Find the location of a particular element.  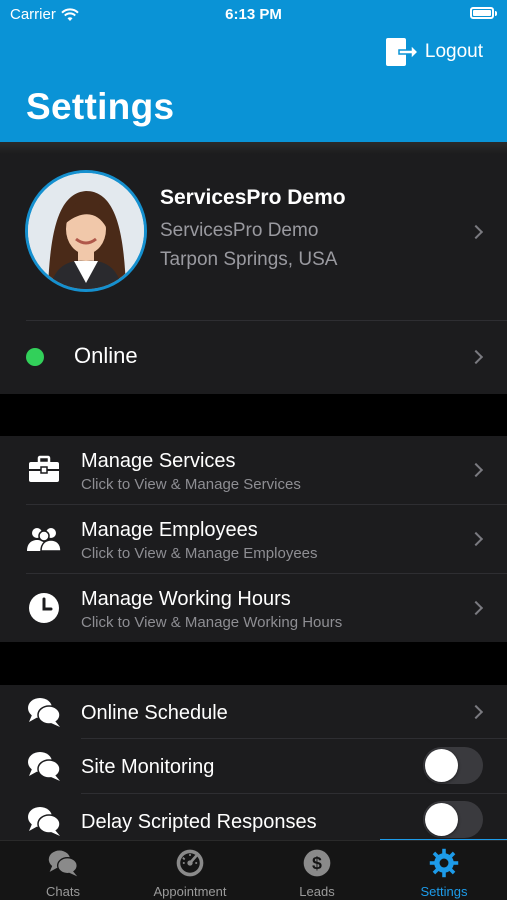

briefcase-icon is located at coordinates (44, 468).